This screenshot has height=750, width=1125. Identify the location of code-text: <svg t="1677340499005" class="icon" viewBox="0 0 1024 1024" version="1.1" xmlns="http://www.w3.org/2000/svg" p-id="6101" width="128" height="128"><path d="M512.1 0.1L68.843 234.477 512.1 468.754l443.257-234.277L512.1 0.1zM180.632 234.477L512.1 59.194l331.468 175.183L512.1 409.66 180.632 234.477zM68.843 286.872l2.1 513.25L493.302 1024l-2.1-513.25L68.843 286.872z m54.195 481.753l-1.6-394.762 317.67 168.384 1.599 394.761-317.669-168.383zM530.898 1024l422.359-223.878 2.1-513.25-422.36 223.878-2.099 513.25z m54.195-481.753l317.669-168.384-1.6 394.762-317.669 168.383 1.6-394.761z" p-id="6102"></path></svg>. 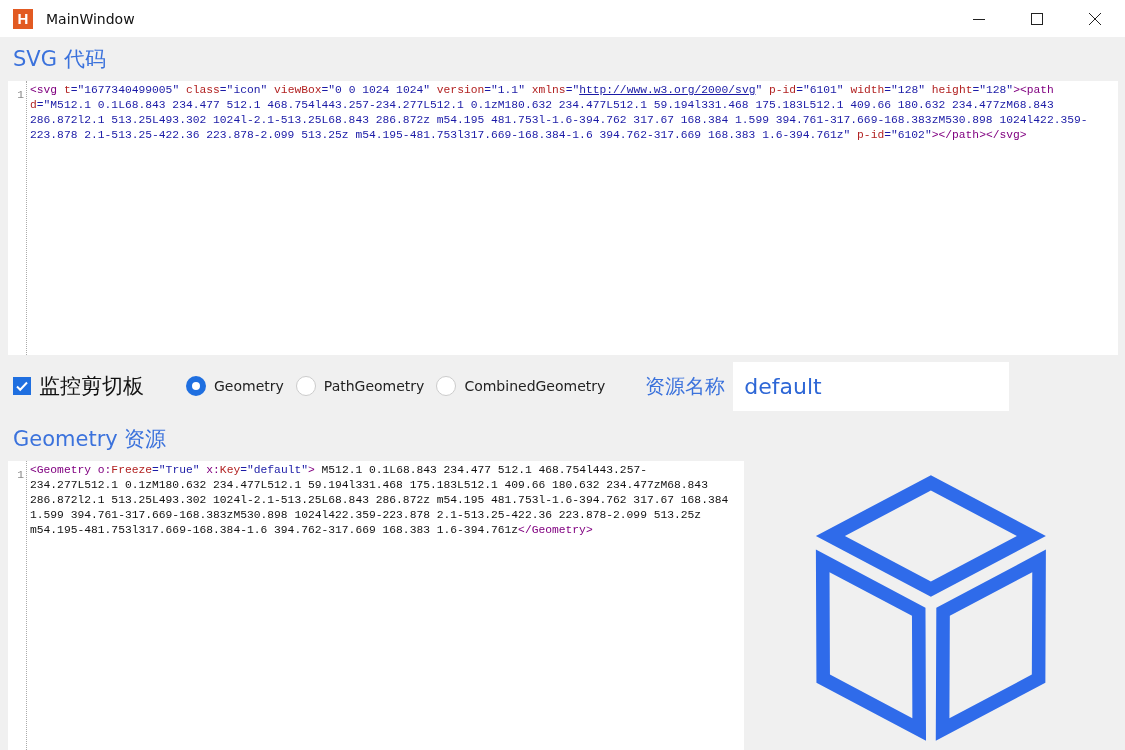
(559, 113).